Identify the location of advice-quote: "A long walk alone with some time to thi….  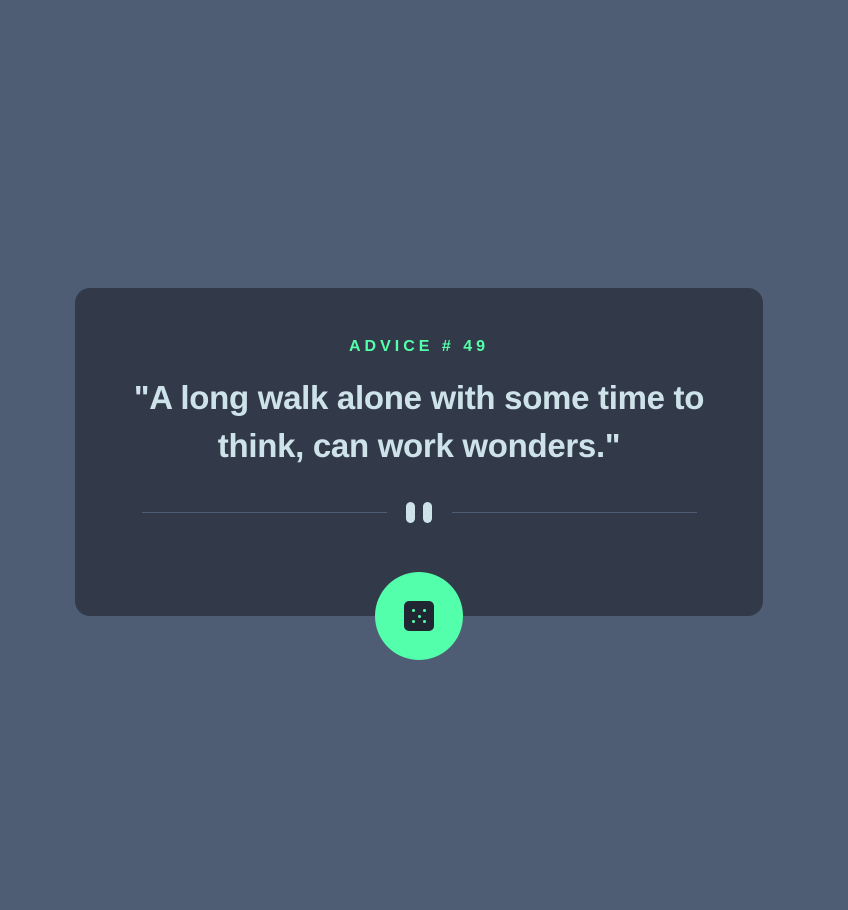
(419, 421).